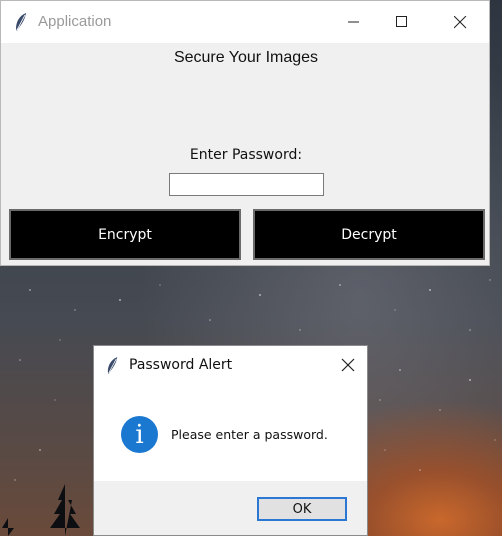  What do you see at coordinates (369, 234) in the screenshot?
I see `decrypt-button: Decrypt` at bounding box center [369, 234].